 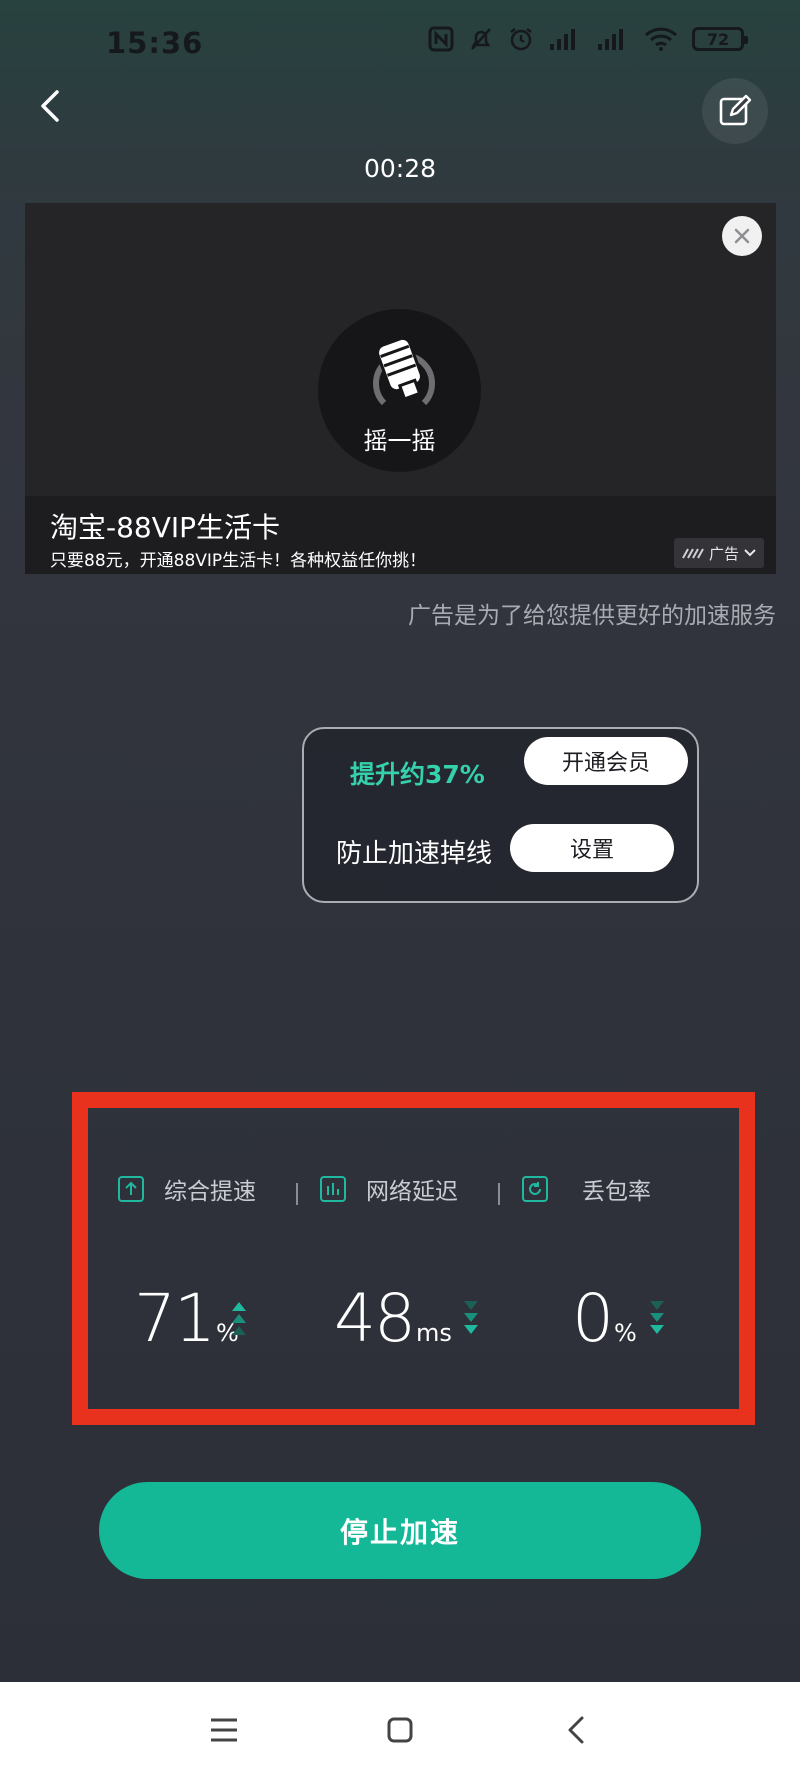 What do you see at coordinates (238, 561) in the screenshot?
I see `ad-description: 只要88元，开通88VIP生活卡！各种权益任你挑！` at bounding box center [238, 561].